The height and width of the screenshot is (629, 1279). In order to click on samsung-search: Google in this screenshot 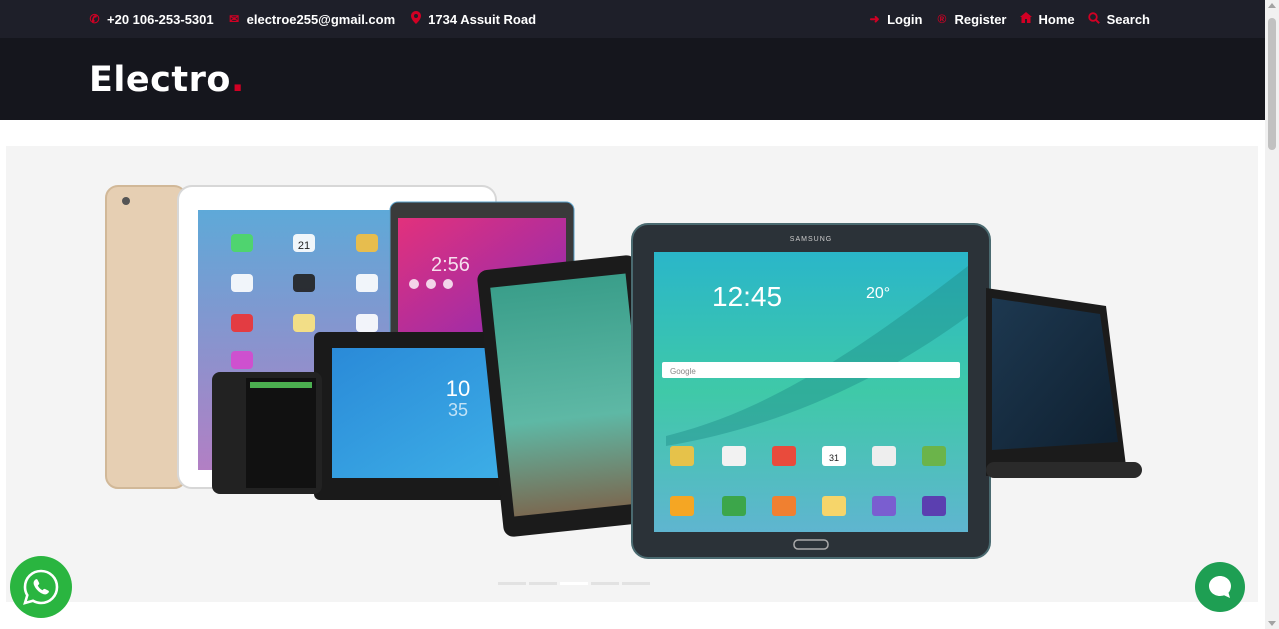, I will do `click(683, 371)`.